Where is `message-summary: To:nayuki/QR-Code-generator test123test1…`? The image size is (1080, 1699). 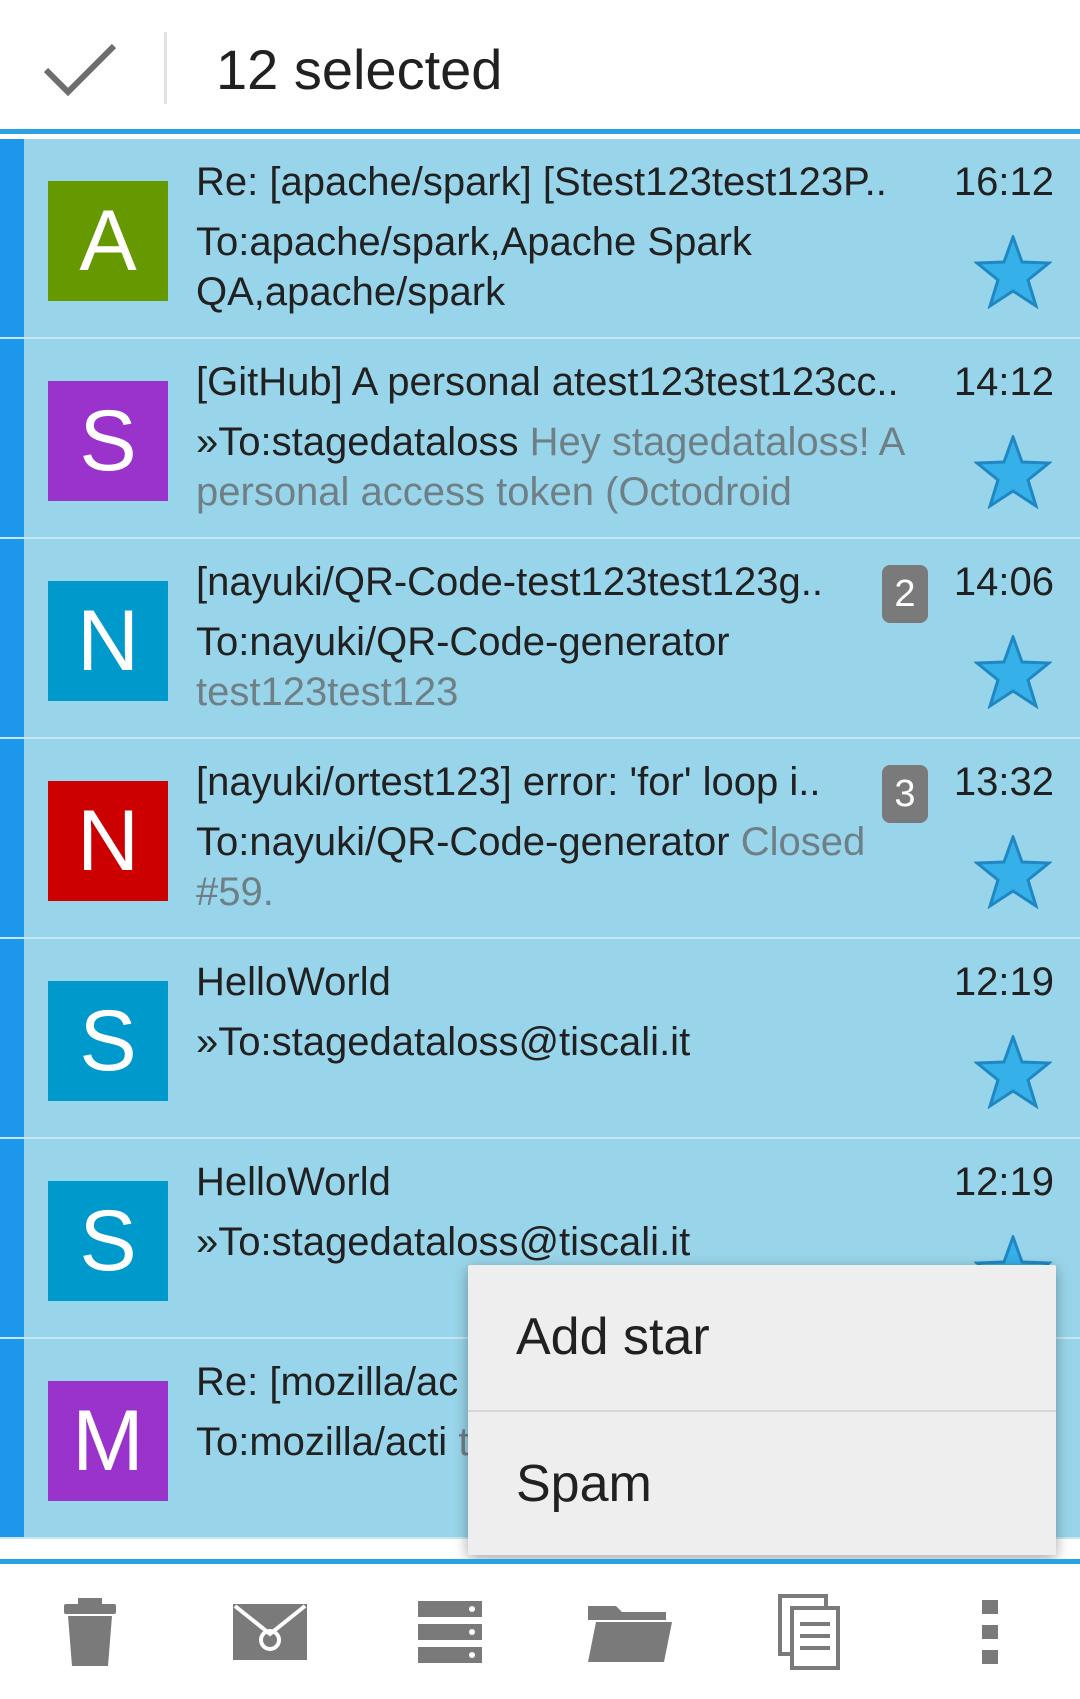
message-summary: To:nayuki/QR-Code-generator test123test1… is located at coordinates (556, 667).